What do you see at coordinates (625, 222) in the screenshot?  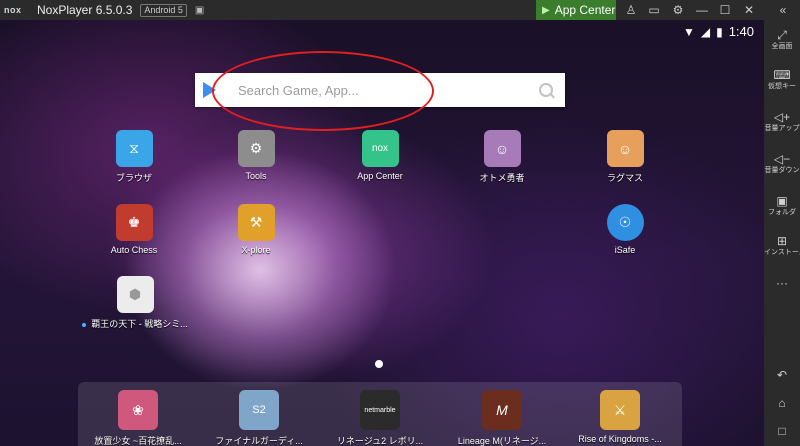 I see `isafe-icon: ☉` at bounding box center [625, 222].